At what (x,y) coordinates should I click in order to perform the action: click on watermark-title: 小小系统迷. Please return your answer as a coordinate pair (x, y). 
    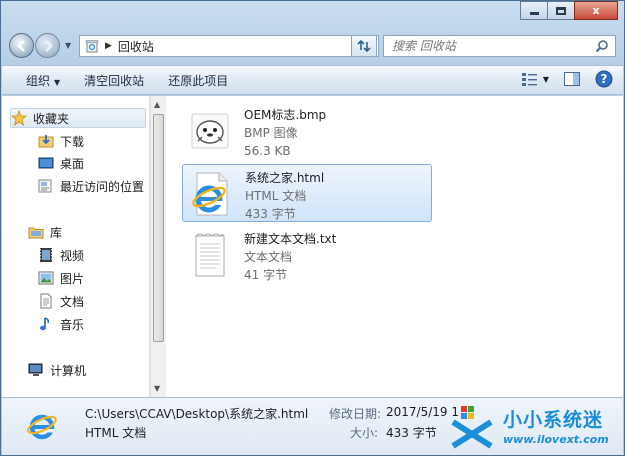
    Looking at the image, I should click on (553, 420).